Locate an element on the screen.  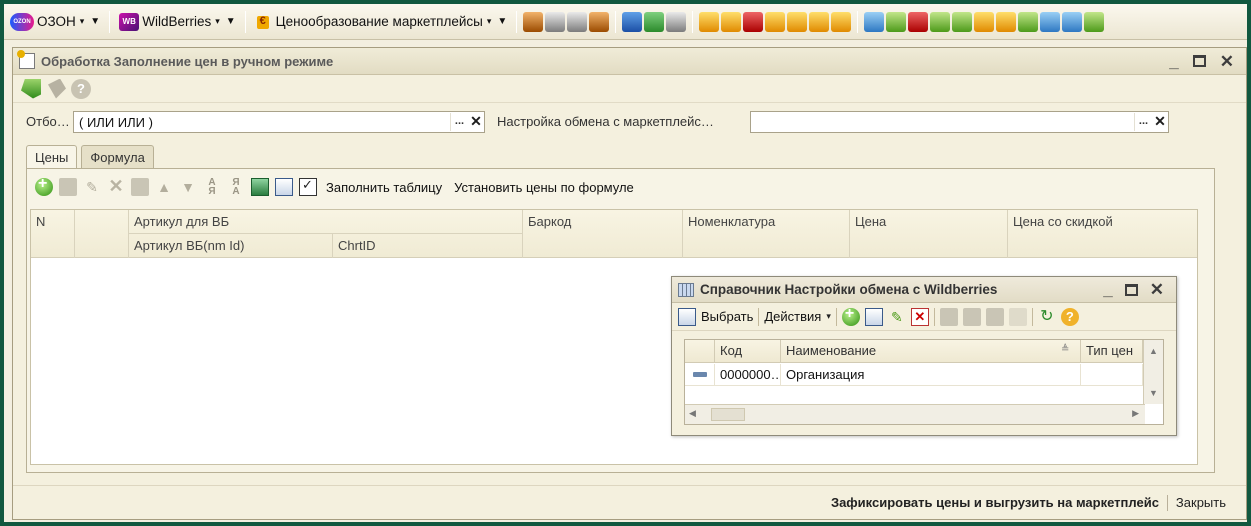
exchange-settings-field: ... ✕ is located at coordinates (959, 122).